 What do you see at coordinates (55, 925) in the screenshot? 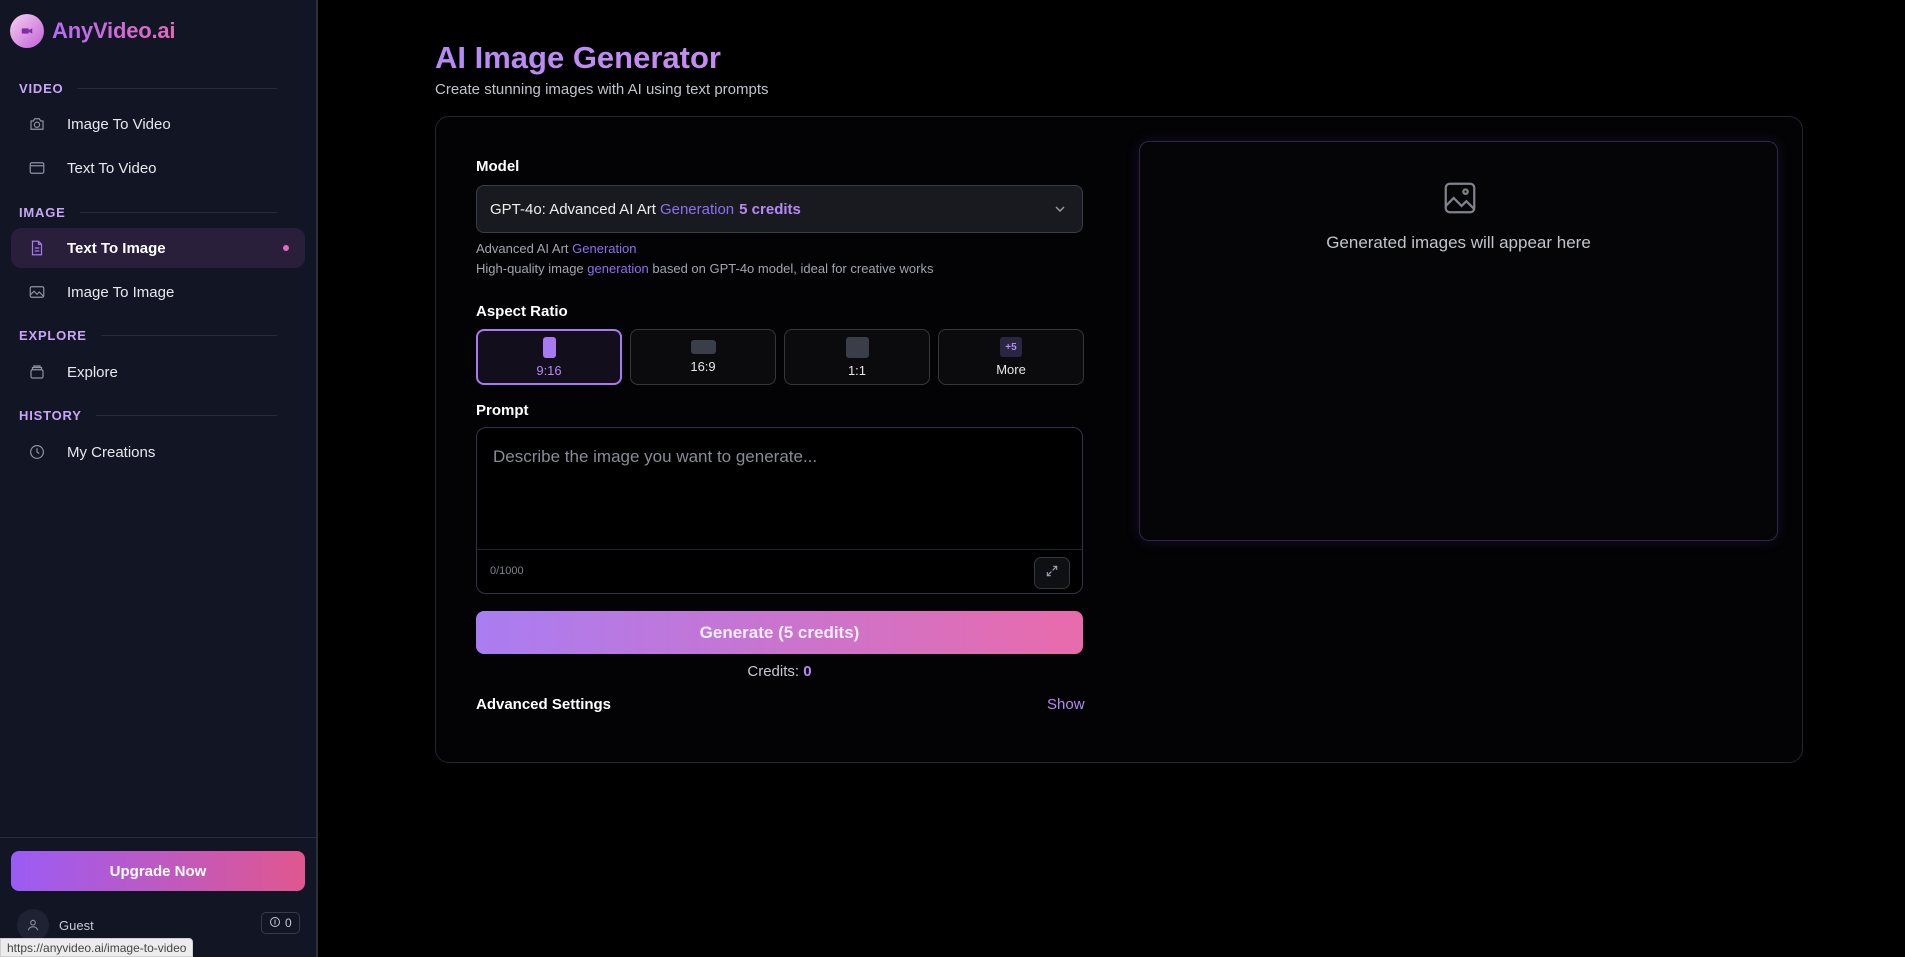
I see `user-profile: Guest` at bounding box center [55, 925].